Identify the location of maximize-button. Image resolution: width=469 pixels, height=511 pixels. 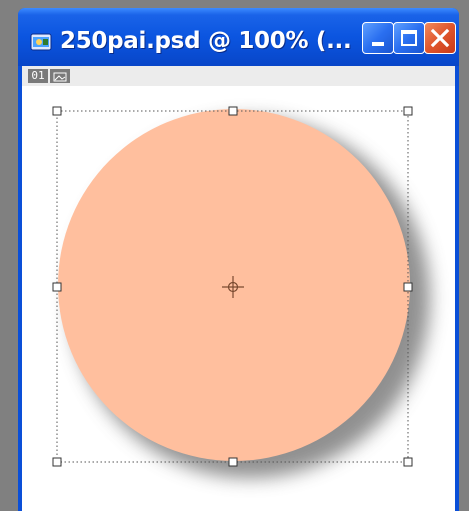
(409, 38).